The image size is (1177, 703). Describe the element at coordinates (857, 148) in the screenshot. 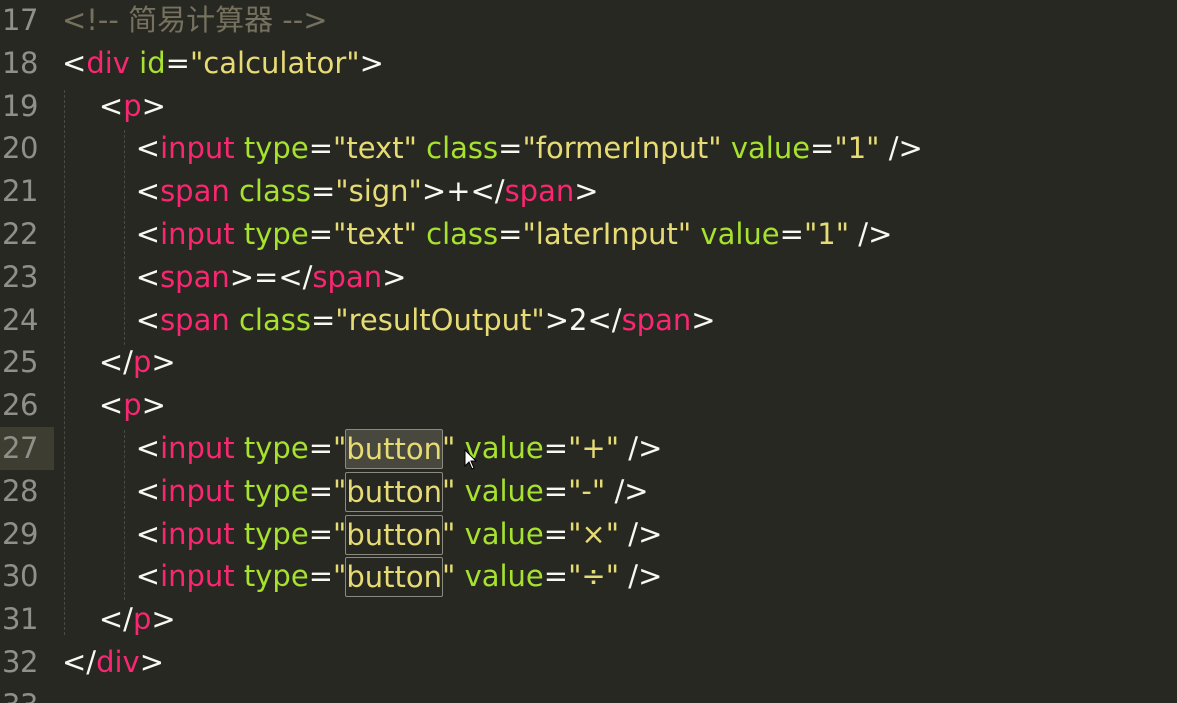

I see `code-token: "1"` at that location.